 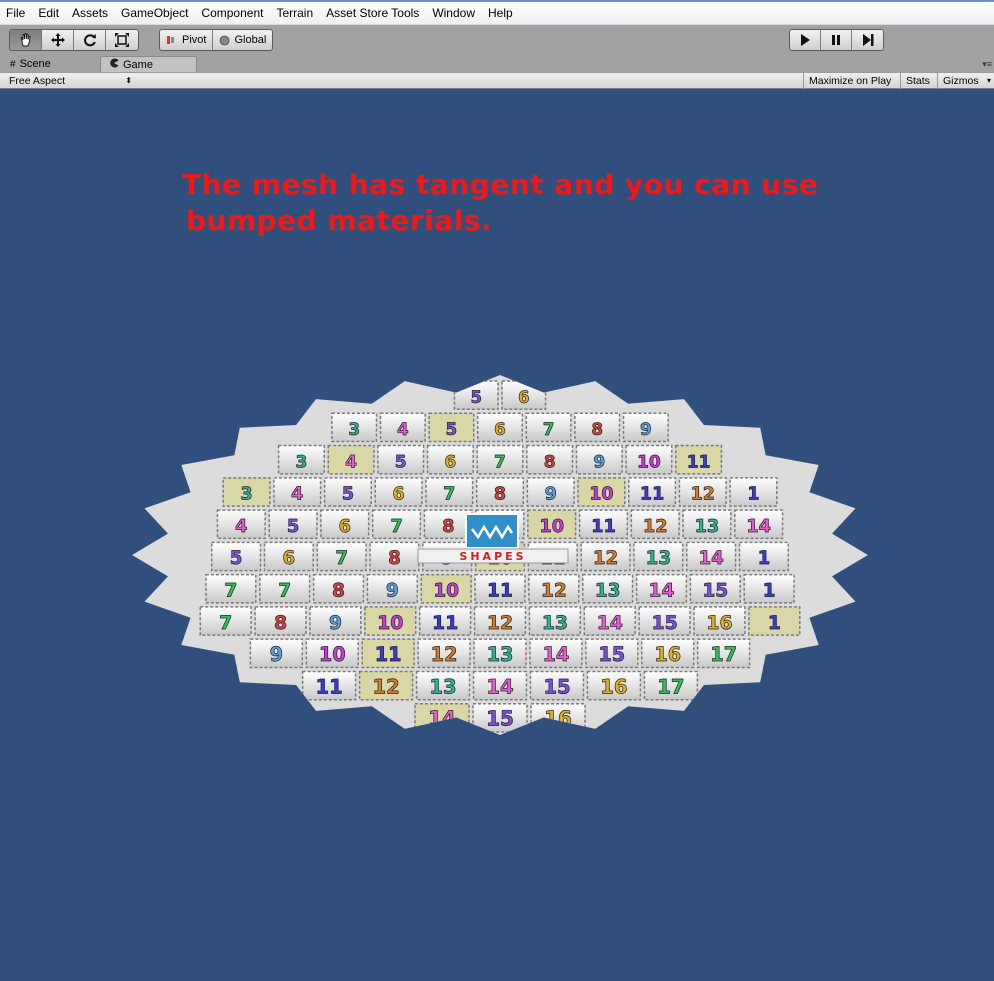 I want to click on transform-tools, so click(x=74, y=40).